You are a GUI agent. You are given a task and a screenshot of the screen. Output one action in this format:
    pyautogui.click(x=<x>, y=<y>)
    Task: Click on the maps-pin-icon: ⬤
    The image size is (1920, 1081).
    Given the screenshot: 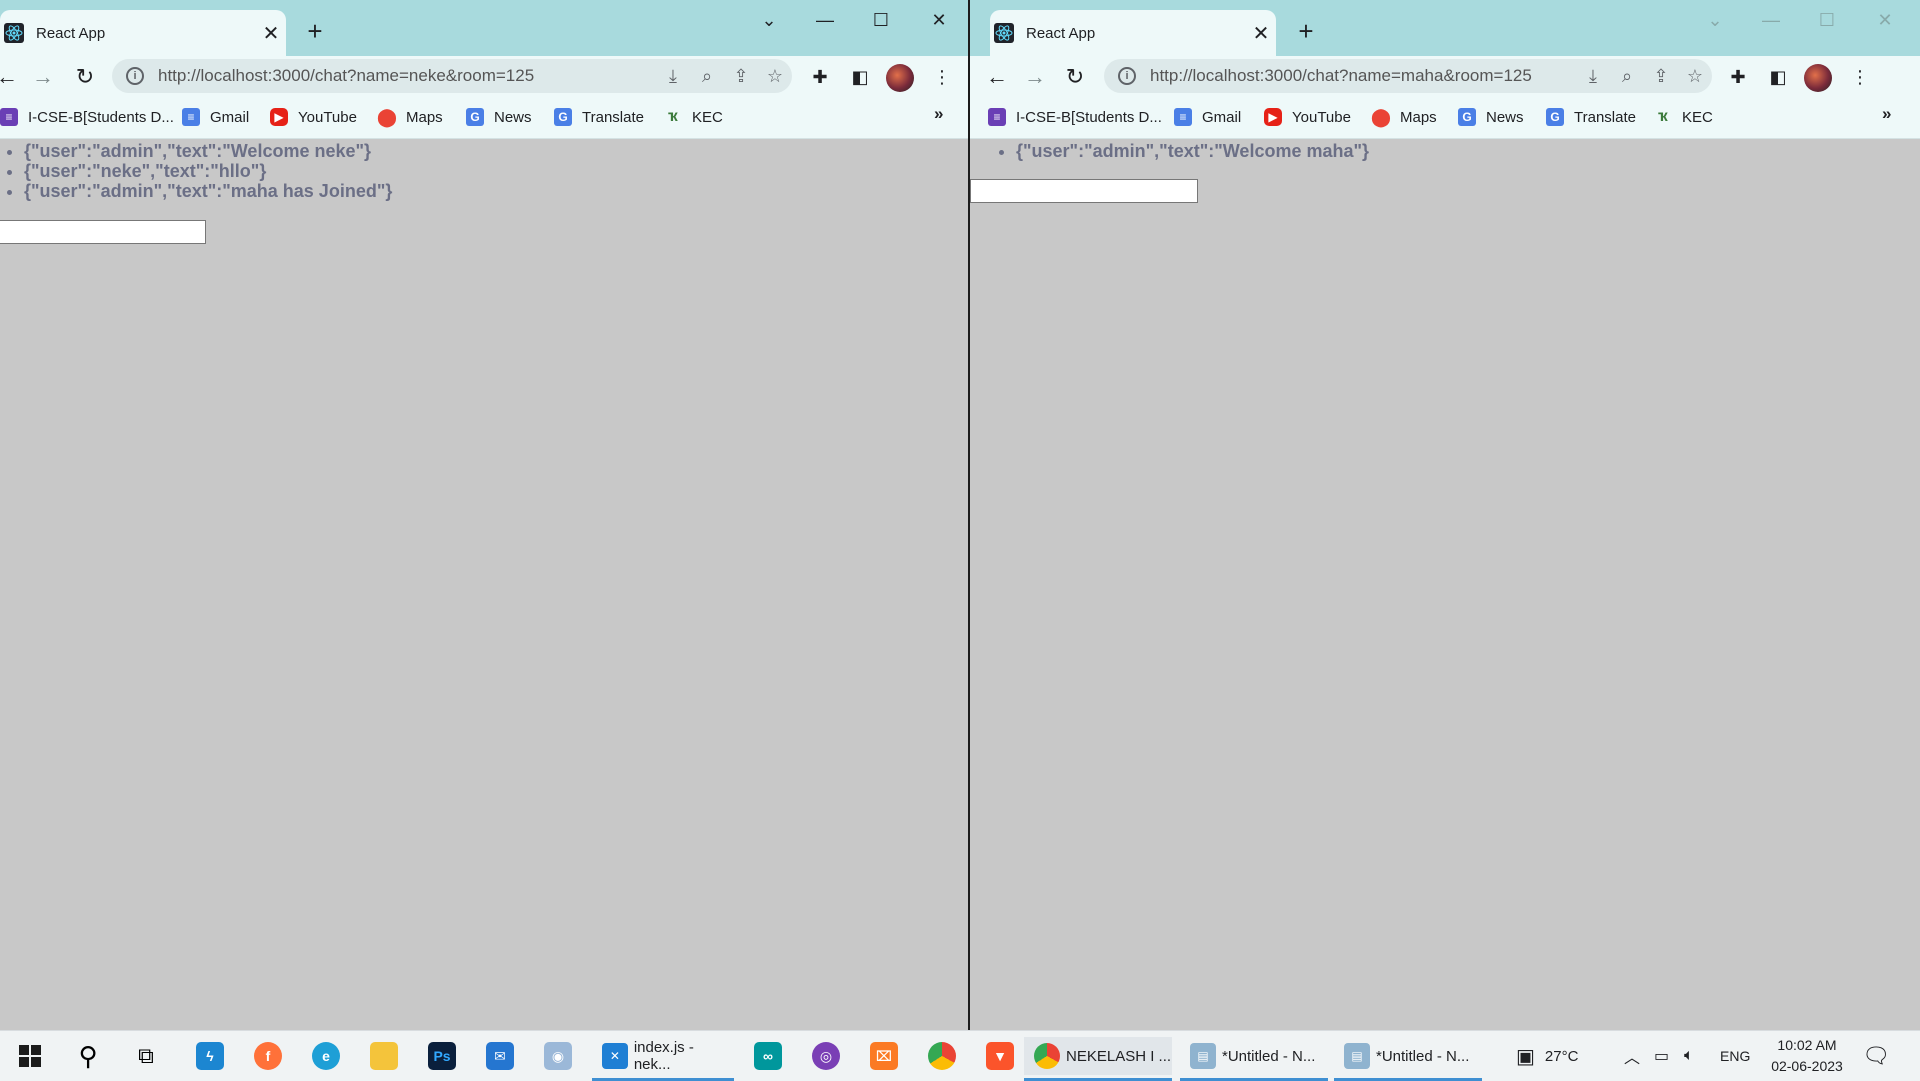 What is the action you would take?
    pyautogui.click(x=1381, y=116)
    